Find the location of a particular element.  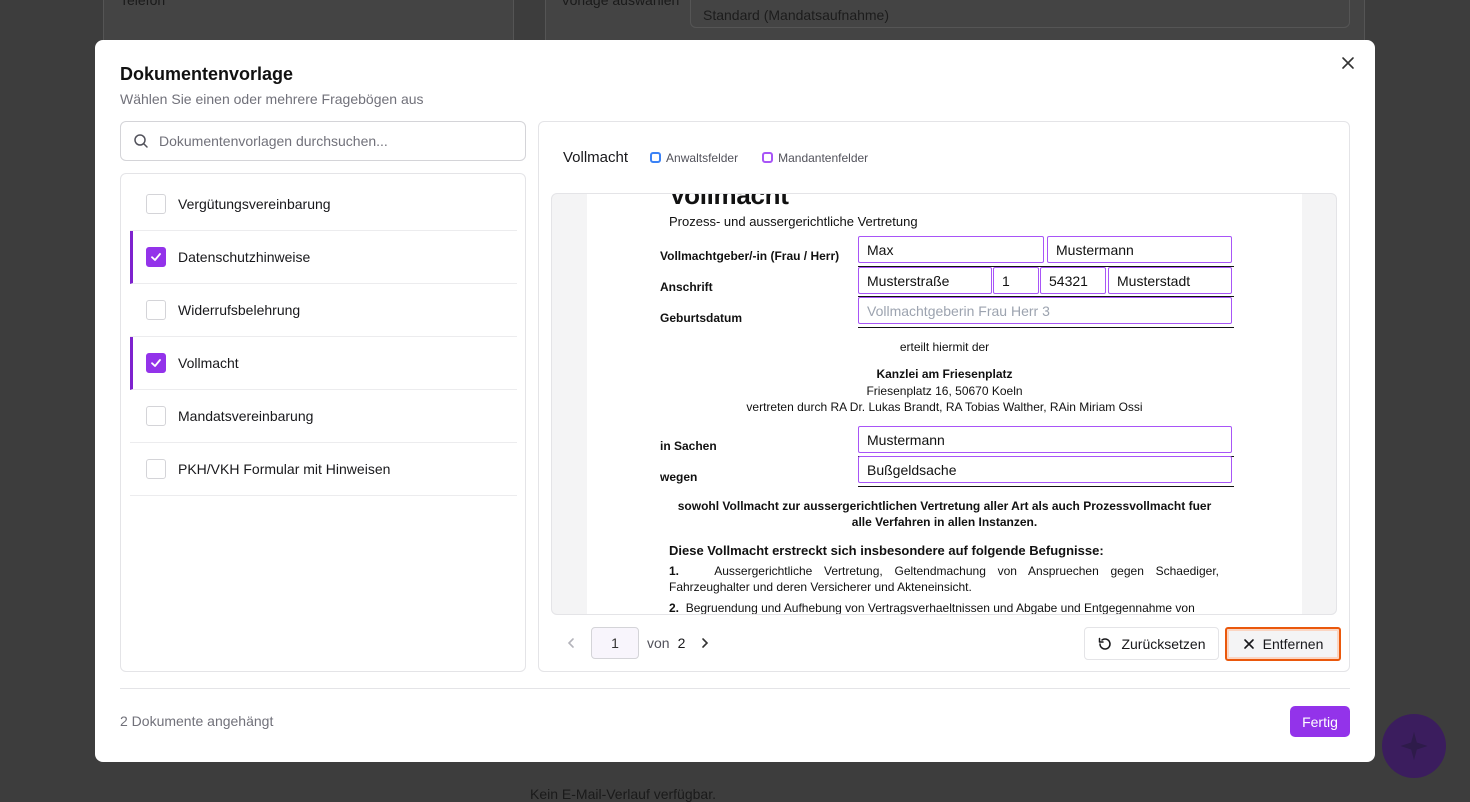

field-house-number: 1 is located at coordinates (1016, 280).